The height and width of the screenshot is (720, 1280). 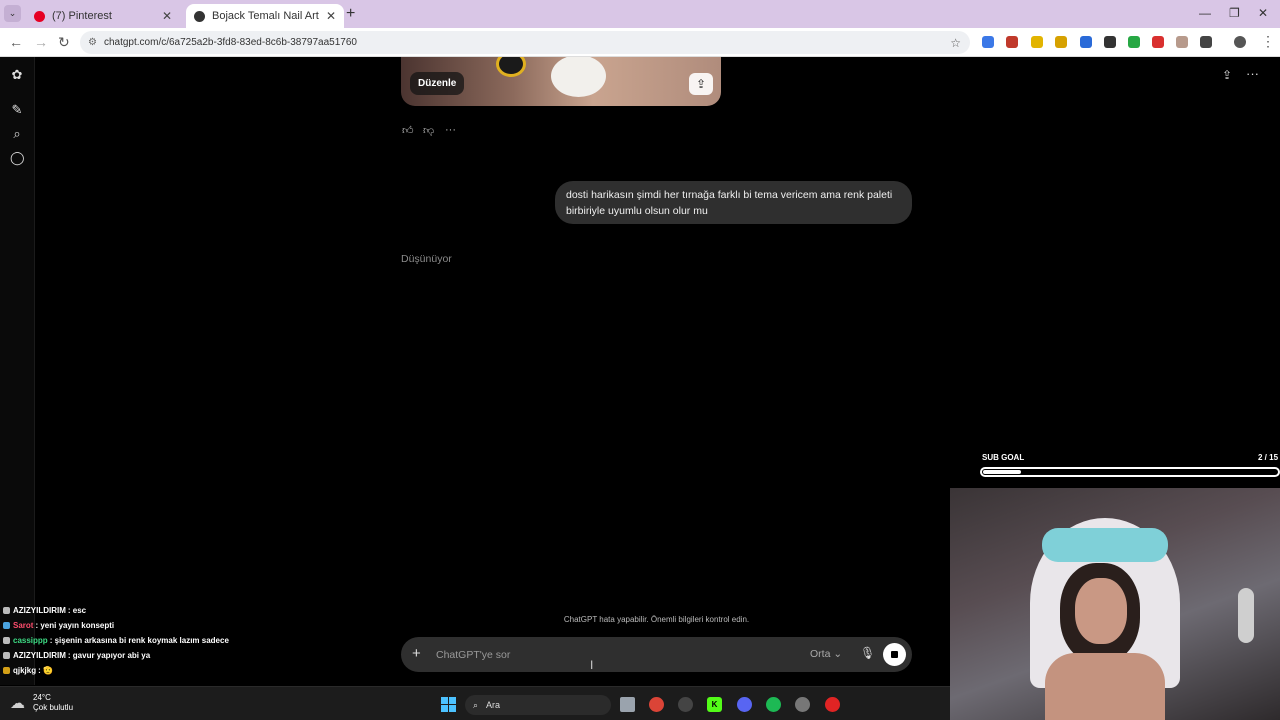 I want to click on restore-button: ❐, so click(x=1234, y=13).